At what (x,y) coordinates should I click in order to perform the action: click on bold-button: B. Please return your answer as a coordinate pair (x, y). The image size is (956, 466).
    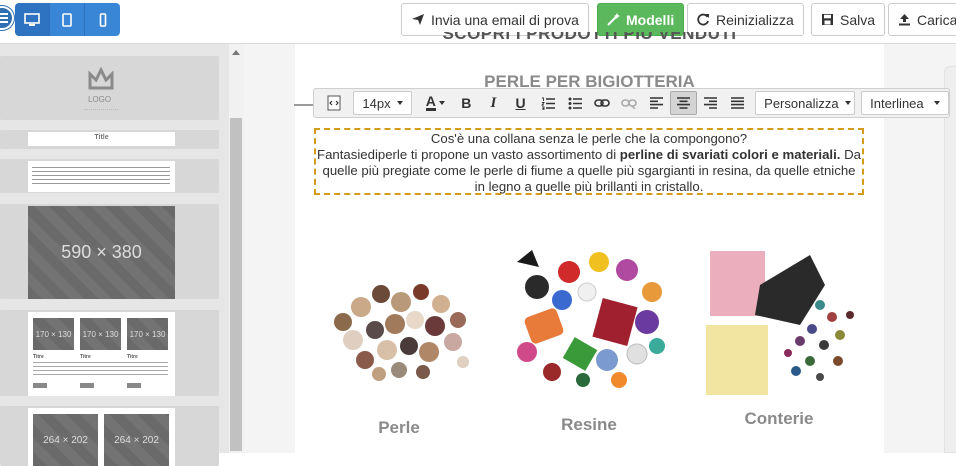
    Looking at the image, I should click on (466, 103).